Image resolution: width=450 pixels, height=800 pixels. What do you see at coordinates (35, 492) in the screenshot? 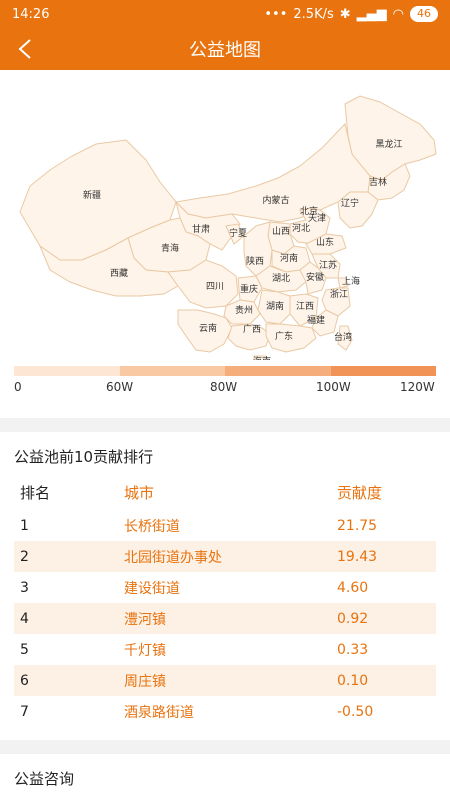
I see `header-rank: 排名` at bounding box center [35, 492].